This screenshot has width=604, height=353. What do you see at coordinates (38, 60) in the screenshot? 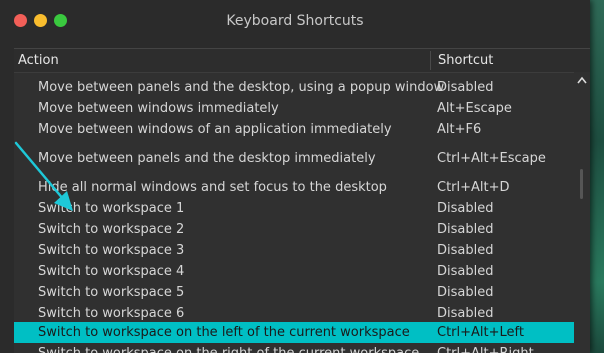
I see `column-header-action: Action` at bounding box center [38, 60].